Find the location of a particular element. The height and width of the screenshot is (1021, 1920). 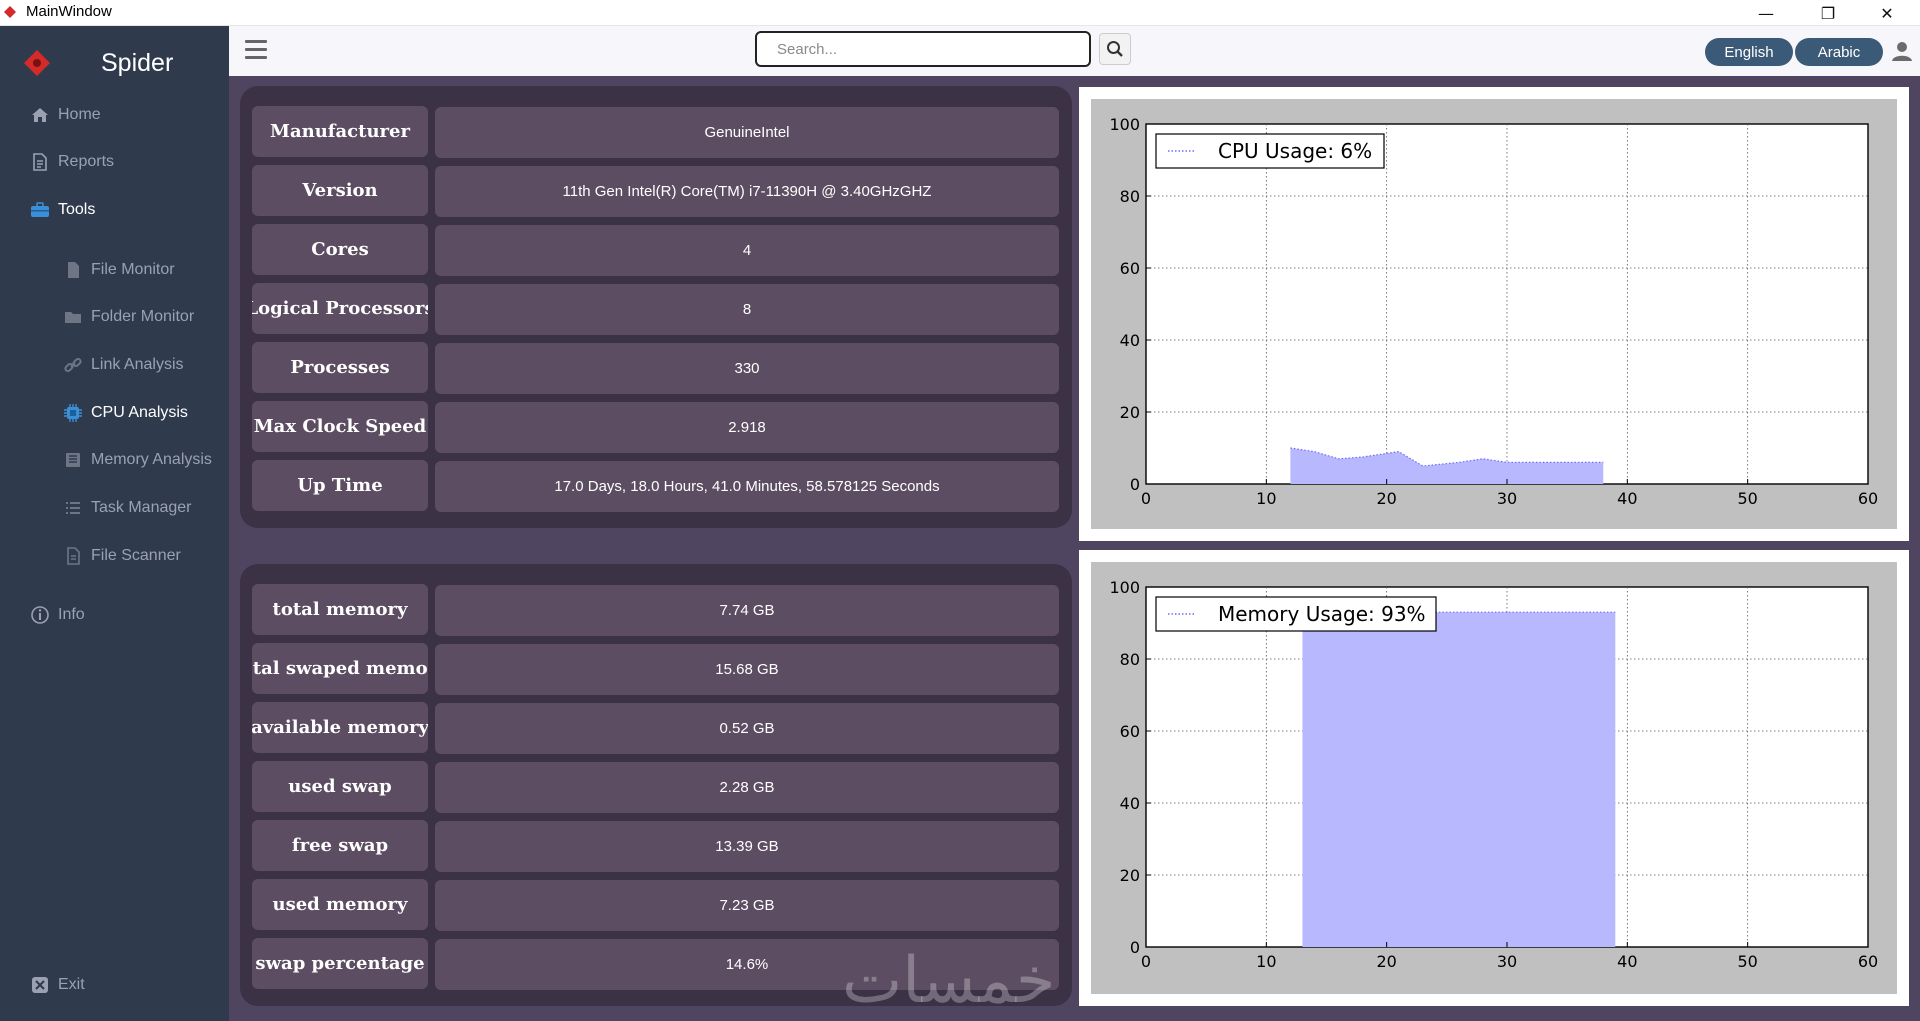

menu-toggle-button is located at coordinates (256, 50).